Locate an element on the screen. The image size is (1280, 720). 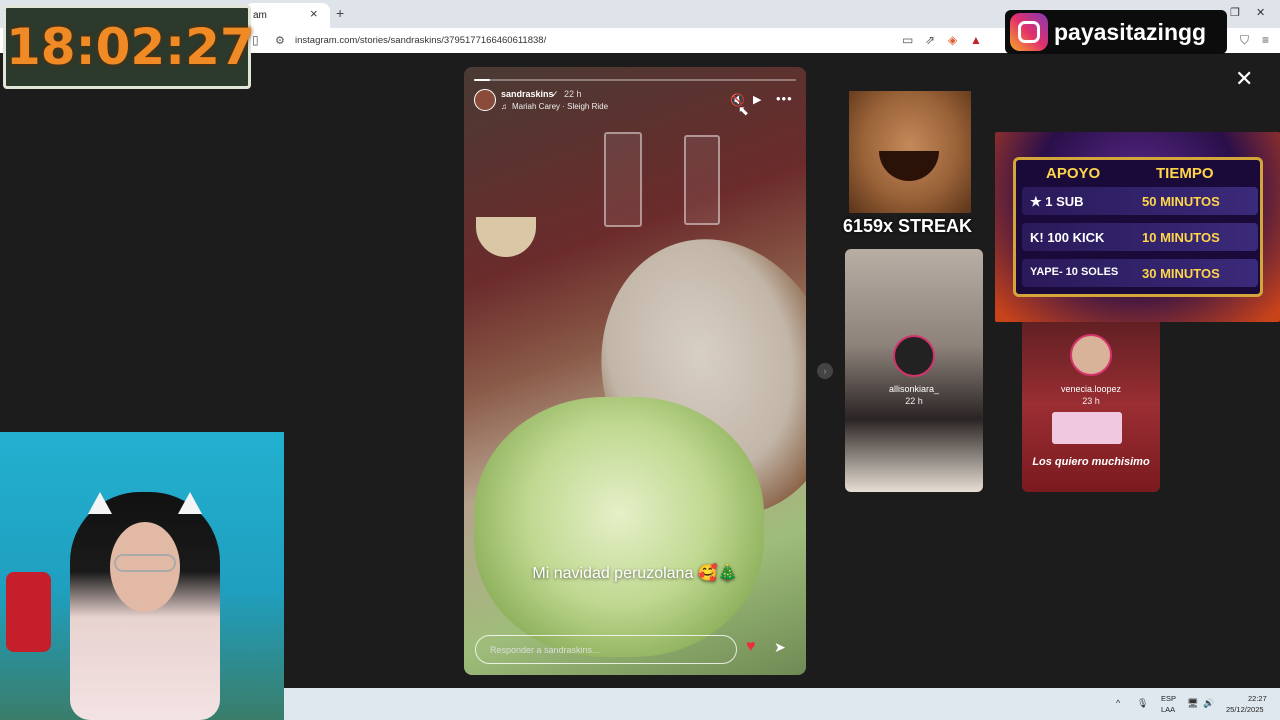
story-preview-time: 22 h is located at coordinates (914, 401).